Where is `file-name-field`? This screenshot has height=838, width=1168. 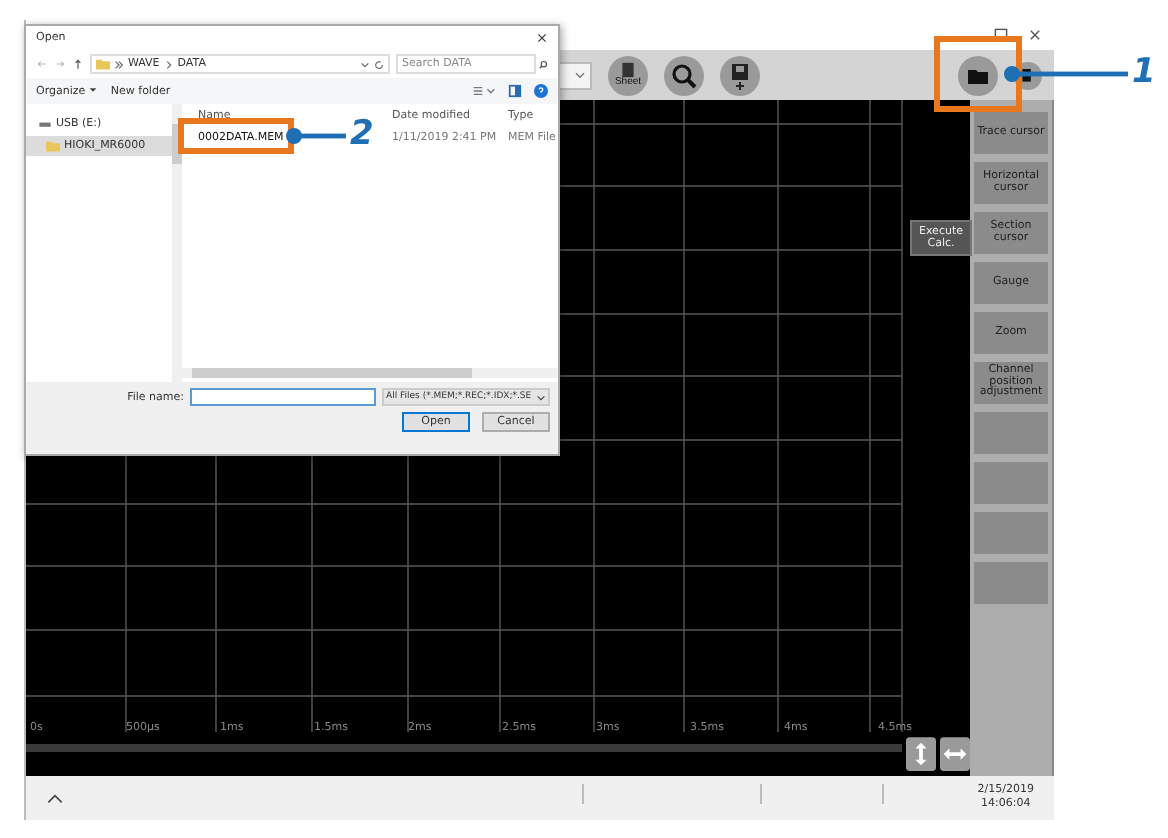 file-name-field is located at coordinates (283, 397).